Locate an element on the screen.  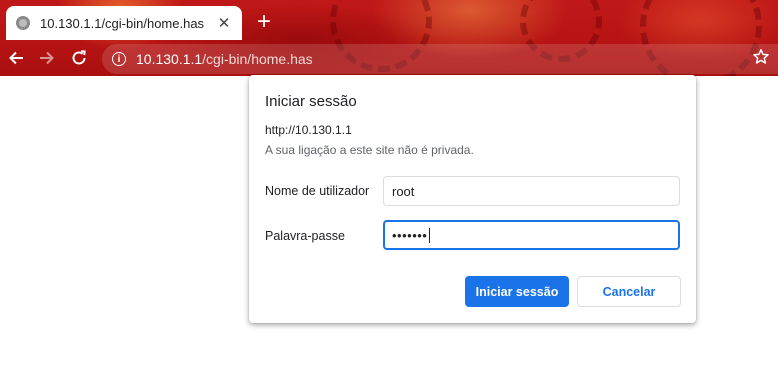
username-label: Nome de utilizador is located at coordinates (317, 191).